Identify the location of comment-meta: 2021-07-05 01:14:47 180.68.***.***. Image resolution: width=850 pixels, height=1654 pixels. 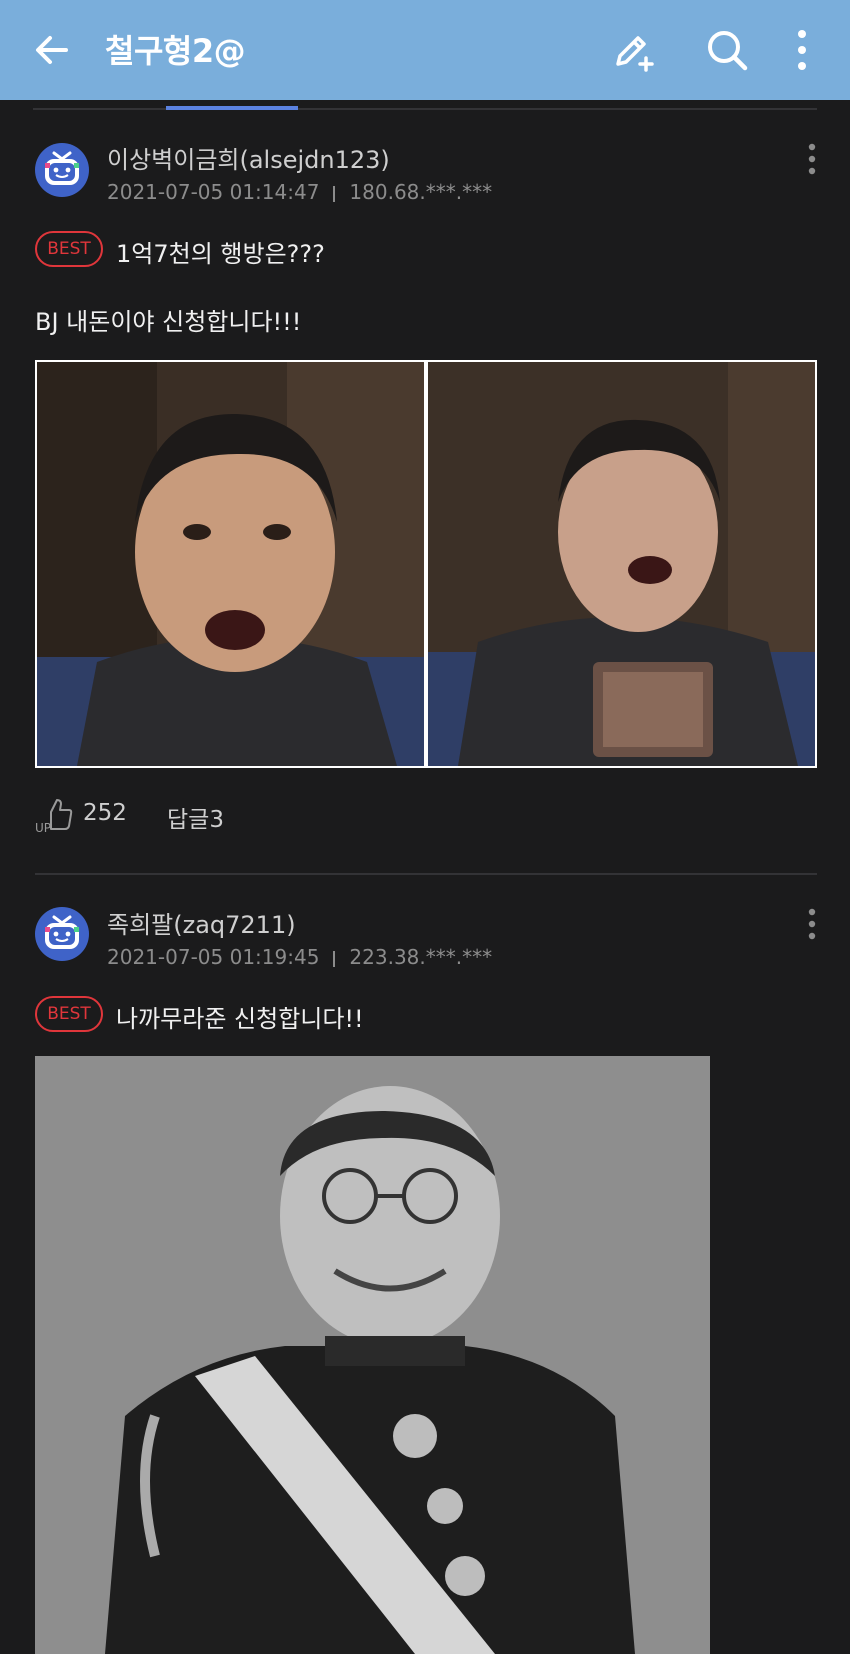
(299, 192).